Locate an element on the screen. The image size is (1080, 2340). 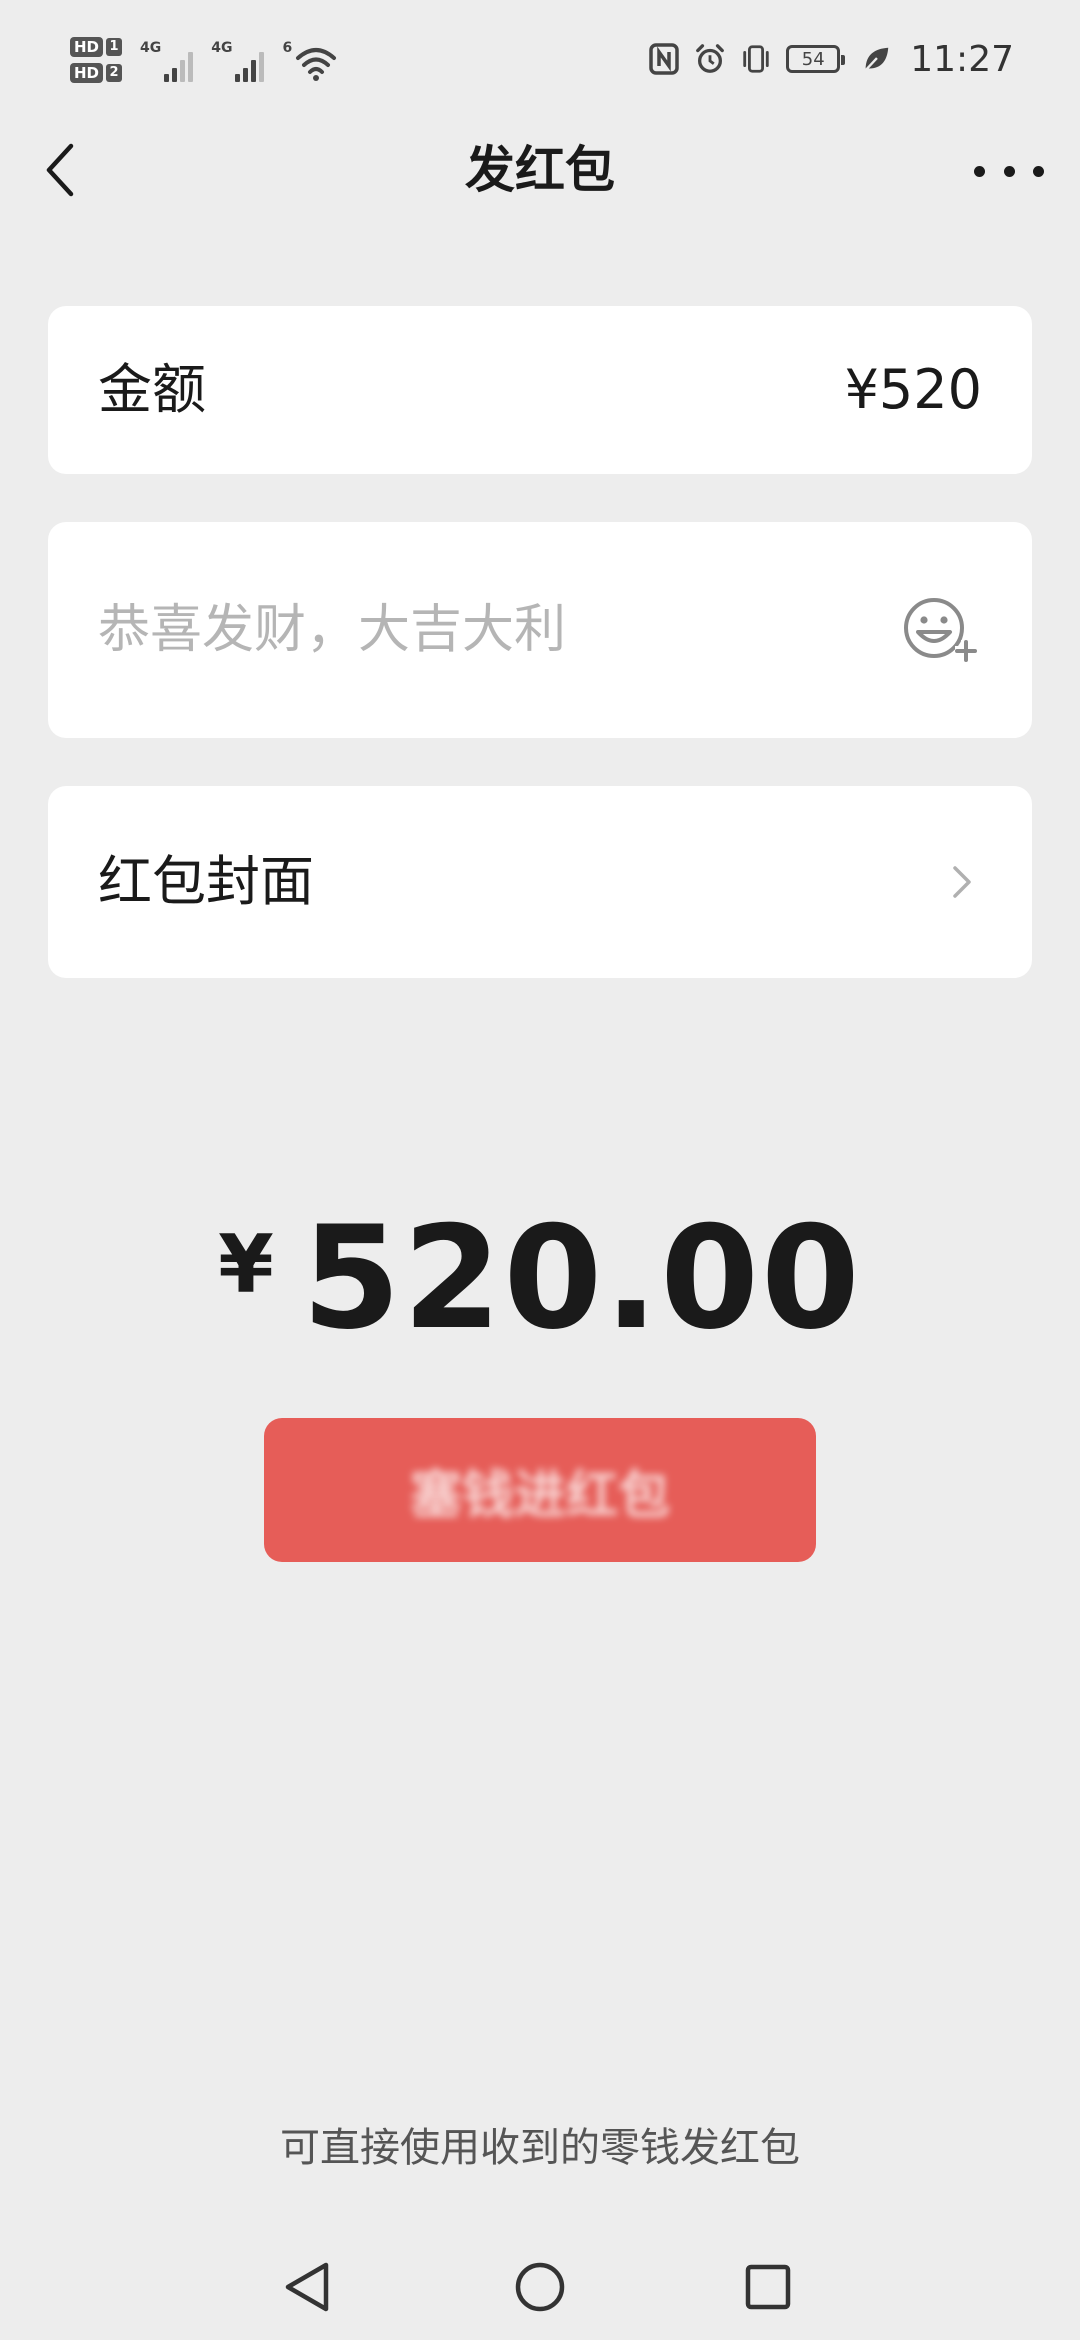
more-button is located at coordinates (1009, 171).